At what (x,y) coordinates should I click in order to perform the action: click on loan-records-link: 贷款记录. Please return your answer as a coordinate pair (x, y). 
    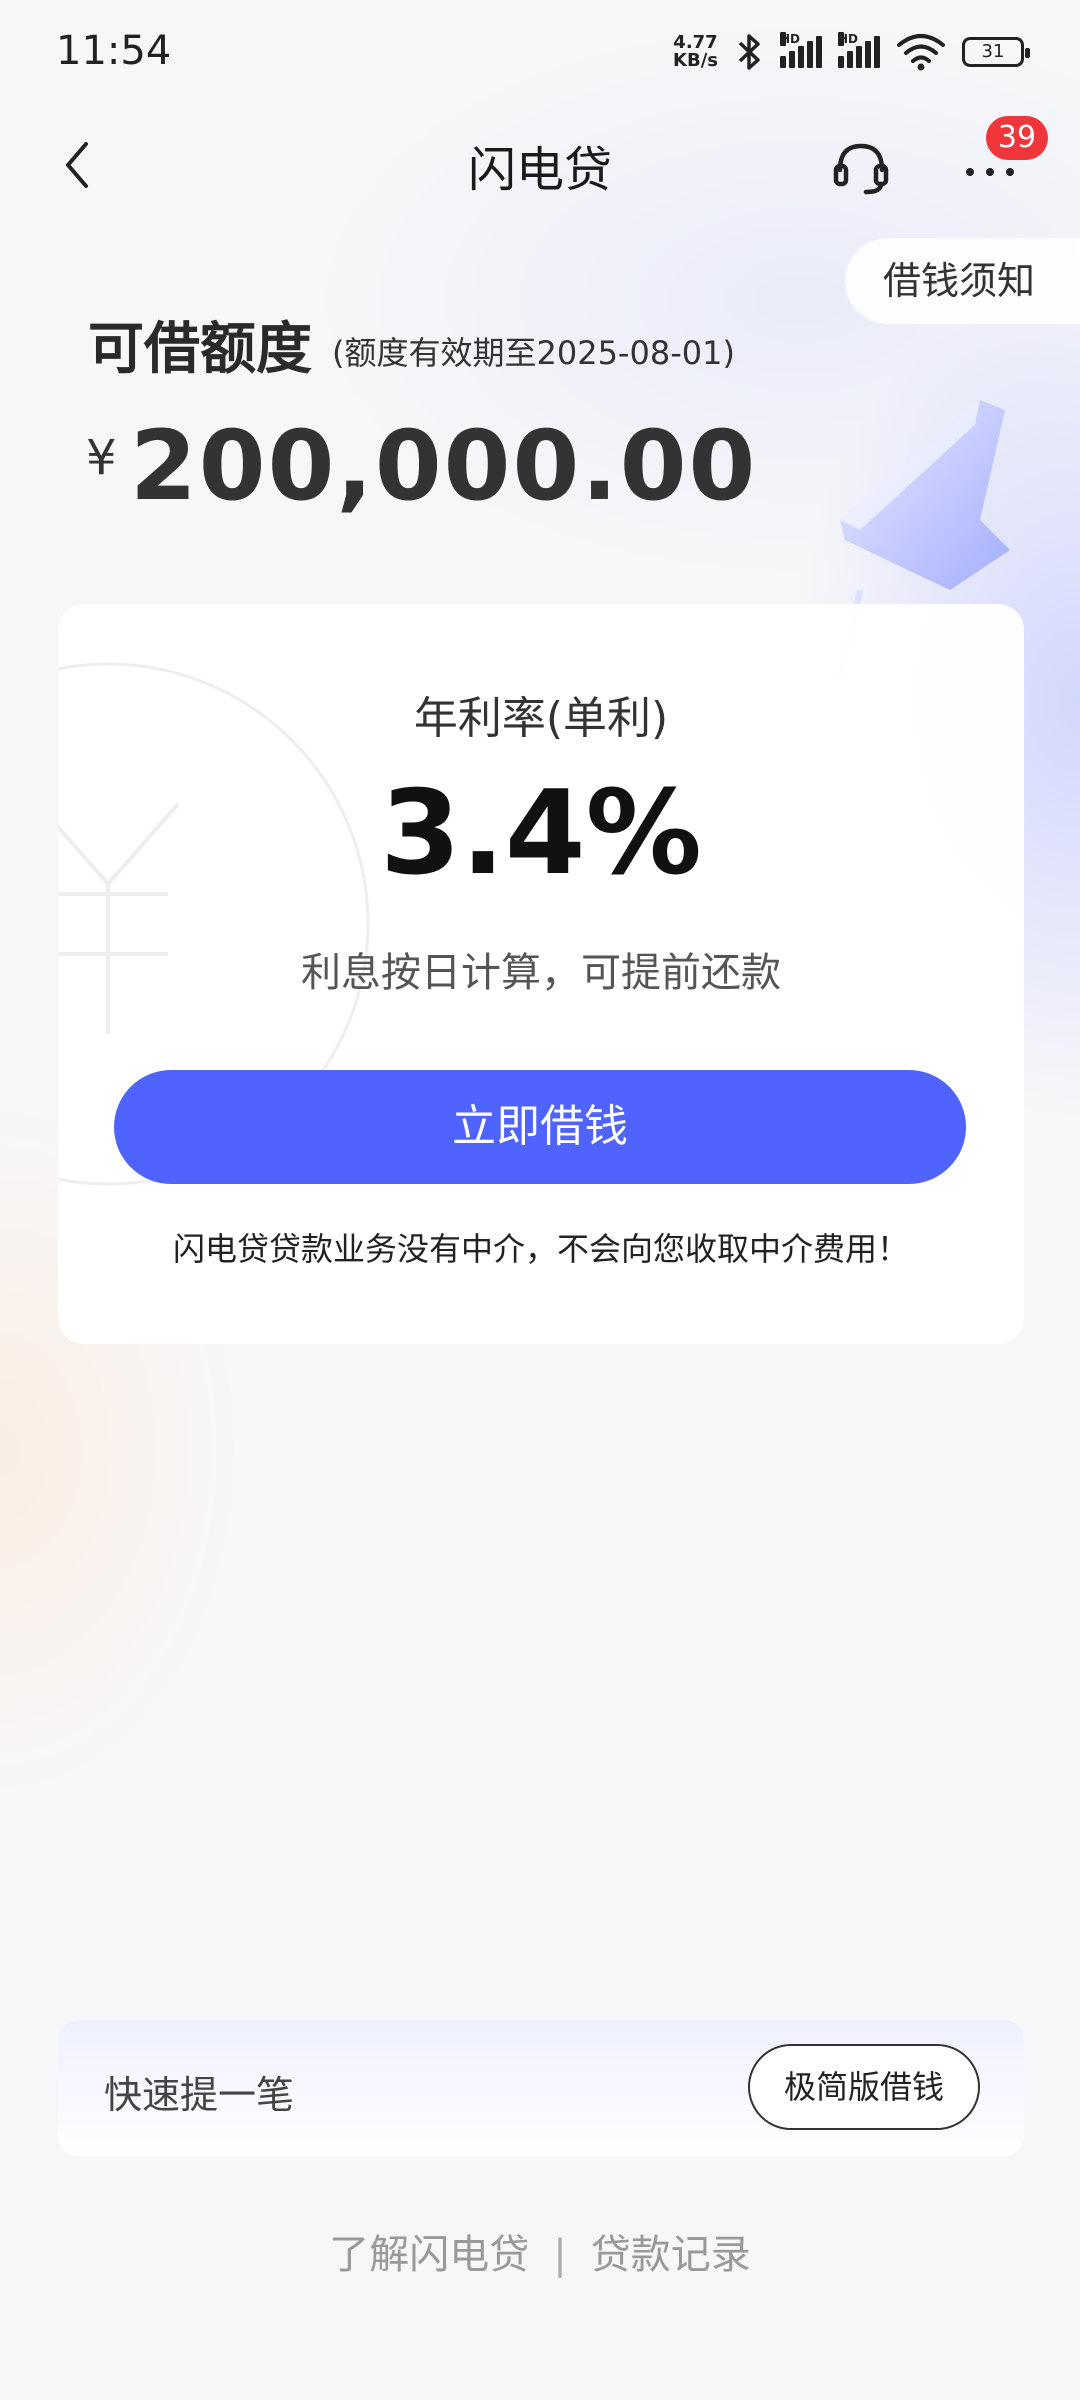
    Looking at the image, I should click on (671, 2251).